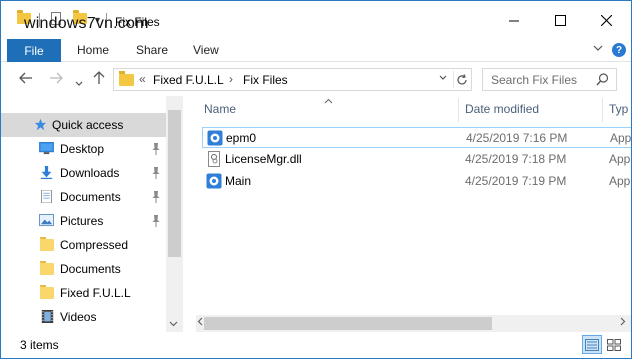 Image resolution: width=632 pixels, height=359 pixels. I want to click on scroll-down-icon, so click(173, 324).